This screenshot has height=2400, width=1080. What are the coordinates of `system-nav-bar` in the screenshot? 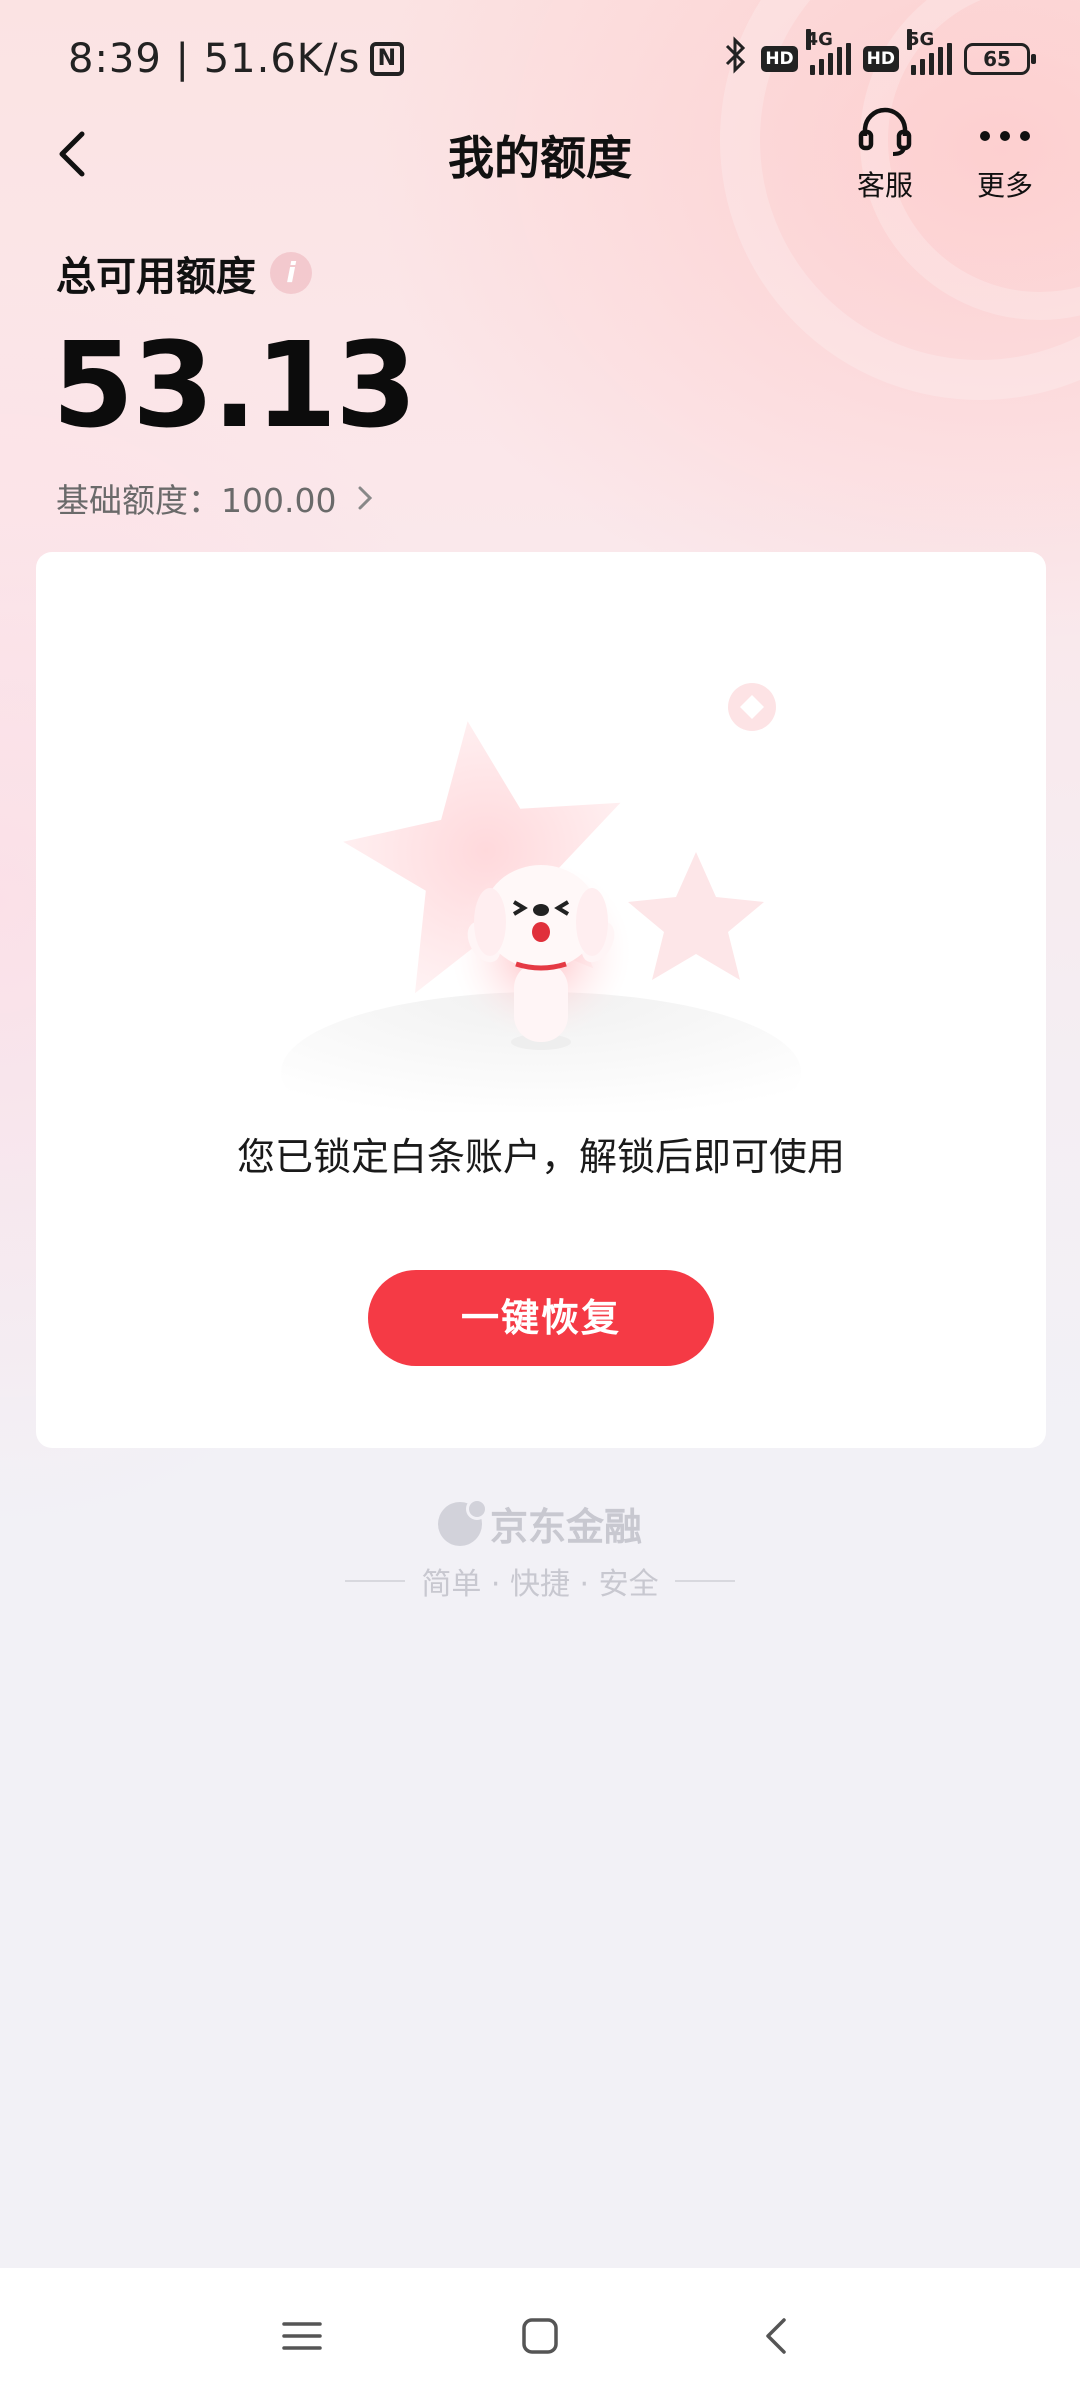 It's located at (540, 2334).